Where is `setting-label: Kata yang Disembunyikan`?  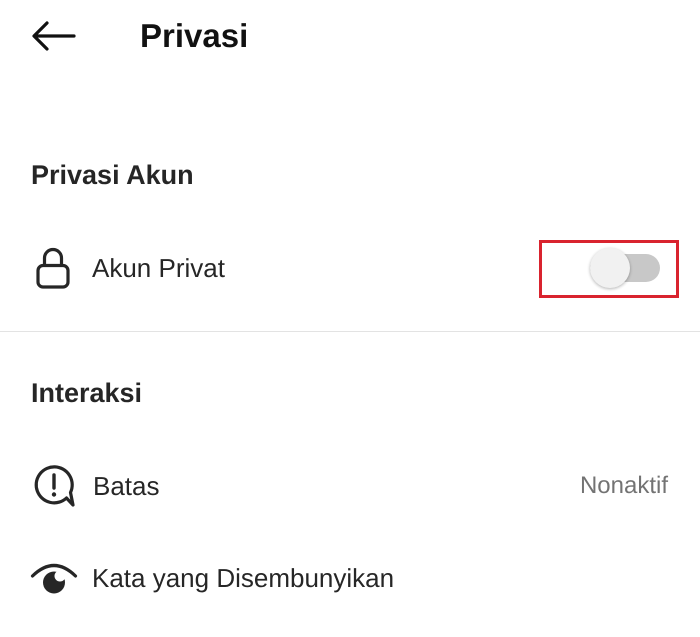 setting-label: Kata yang Disembunyikan is located at coordinates (244, 578).